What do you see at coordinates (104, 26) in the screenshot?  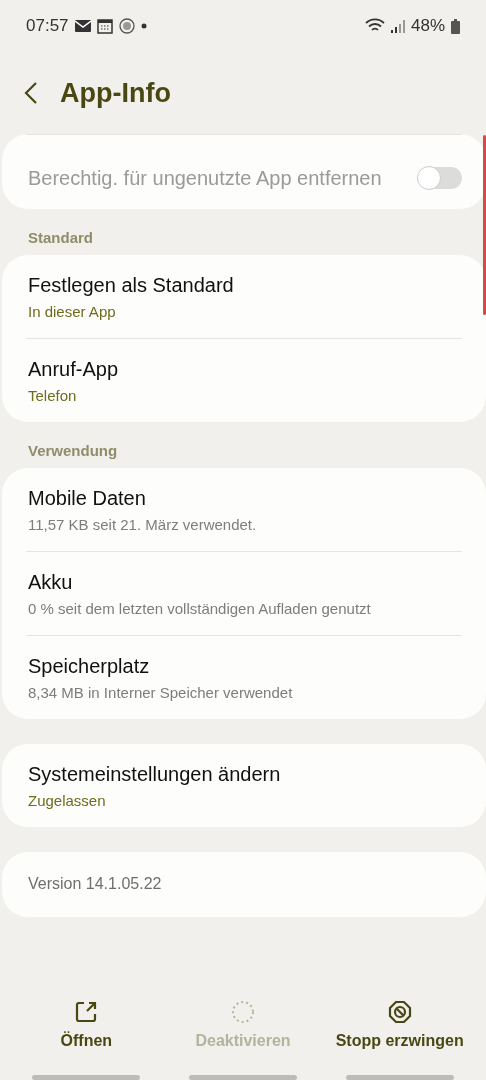 I see `calendar-icon` at bounding box center [104, 26].